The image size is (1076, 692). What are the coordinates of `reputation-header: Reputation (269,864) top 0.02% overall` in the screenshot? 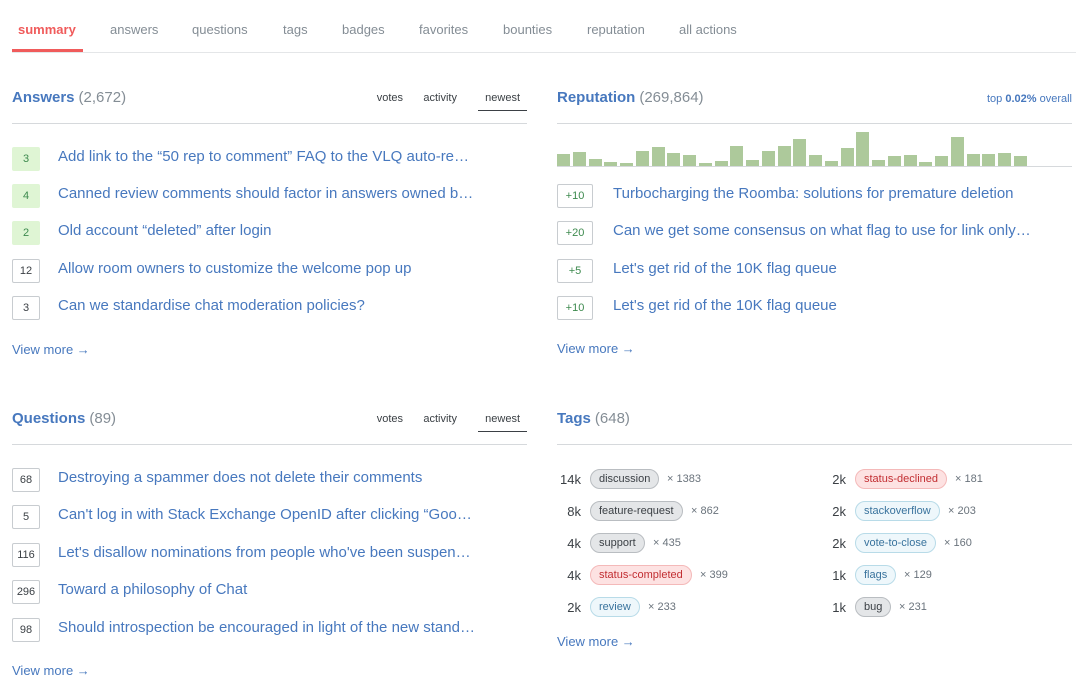 It's located at (814, 106).